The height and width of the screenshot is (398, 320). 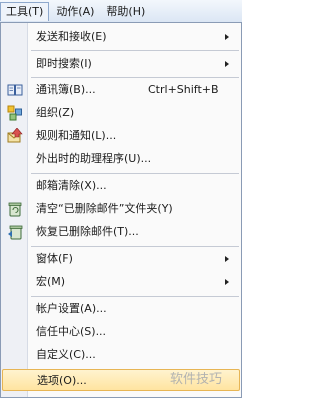 I want to click on menu-item-empty-deleted: 清空“已删除邮件”文件夹(Y), so click(x=121, y=209).